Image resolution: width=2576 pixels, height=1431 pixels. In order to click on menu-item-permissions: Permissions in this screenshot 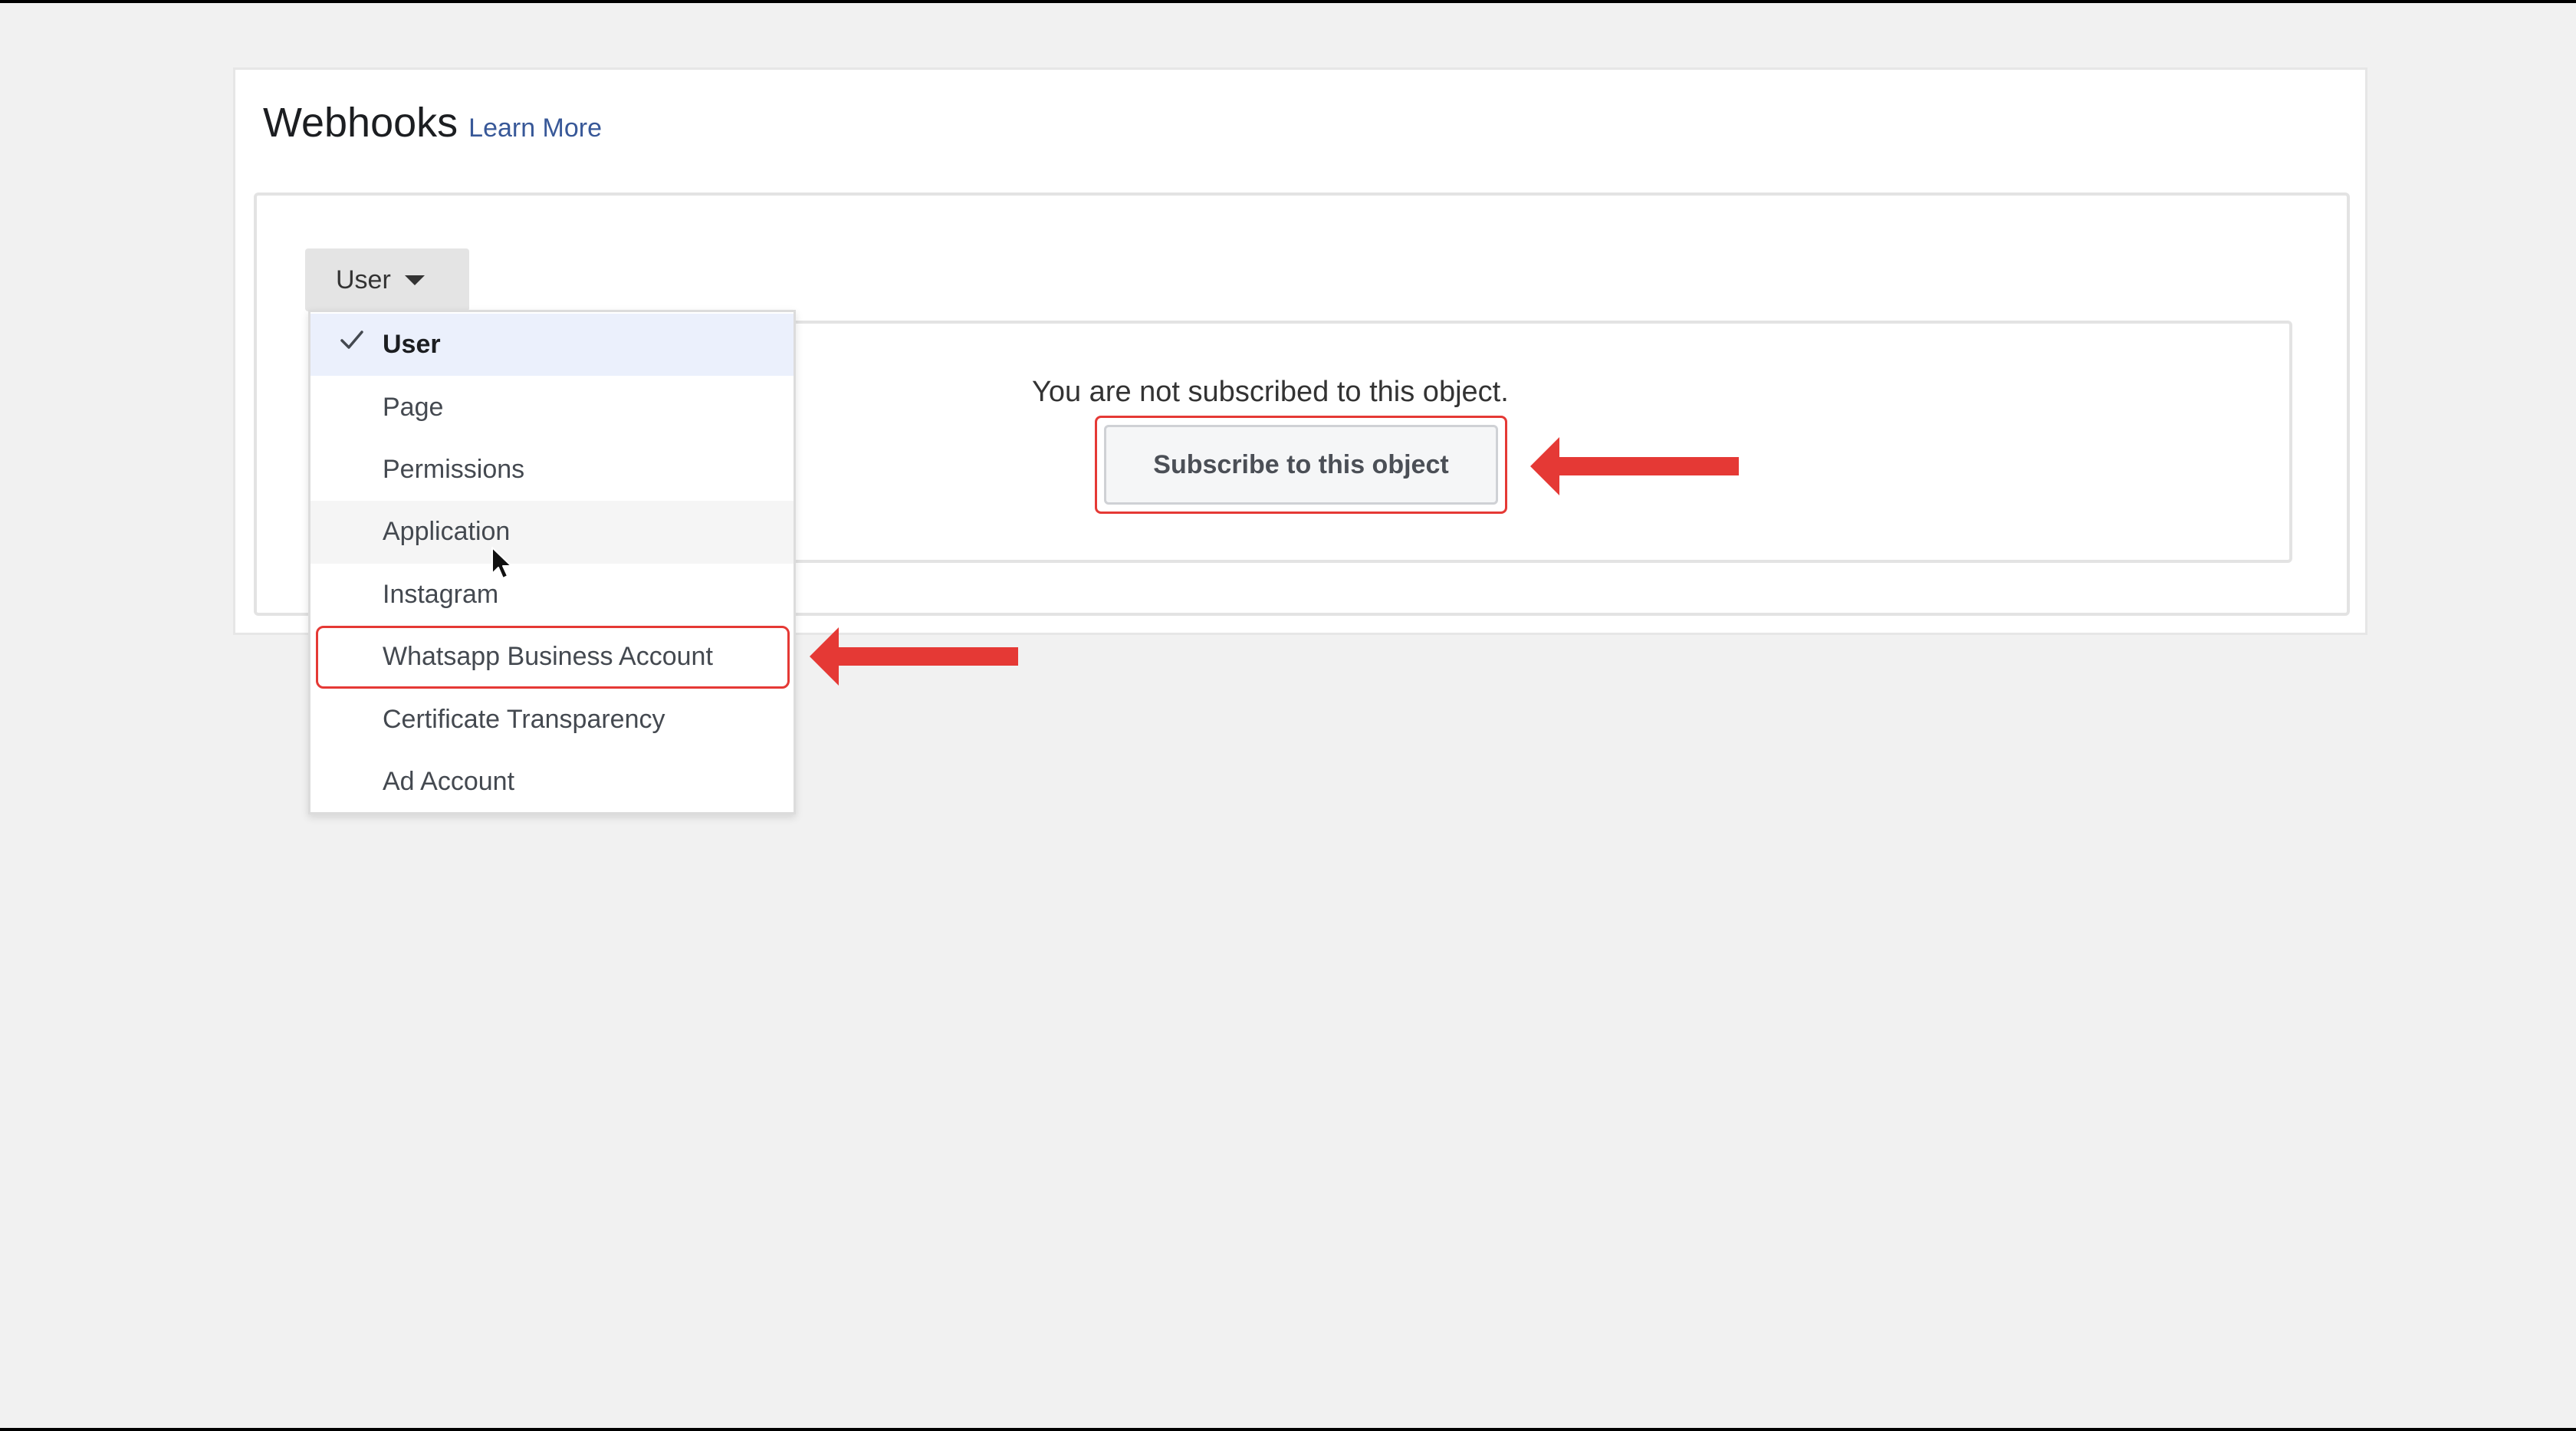, I will do `click(552, 470)`.